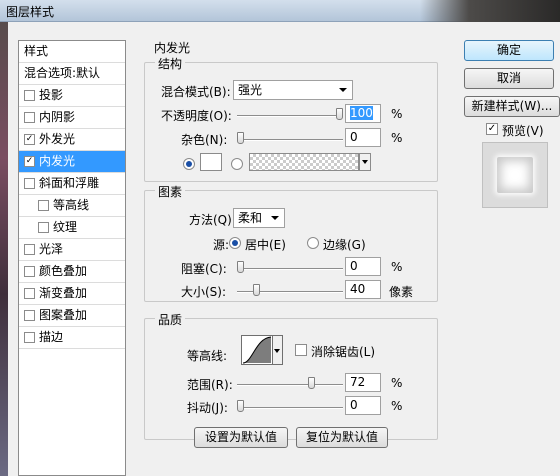 Image resolution: width=560 pixels, height=476 pixels. I want to click on style-item: 光泽, so click(72, 250).